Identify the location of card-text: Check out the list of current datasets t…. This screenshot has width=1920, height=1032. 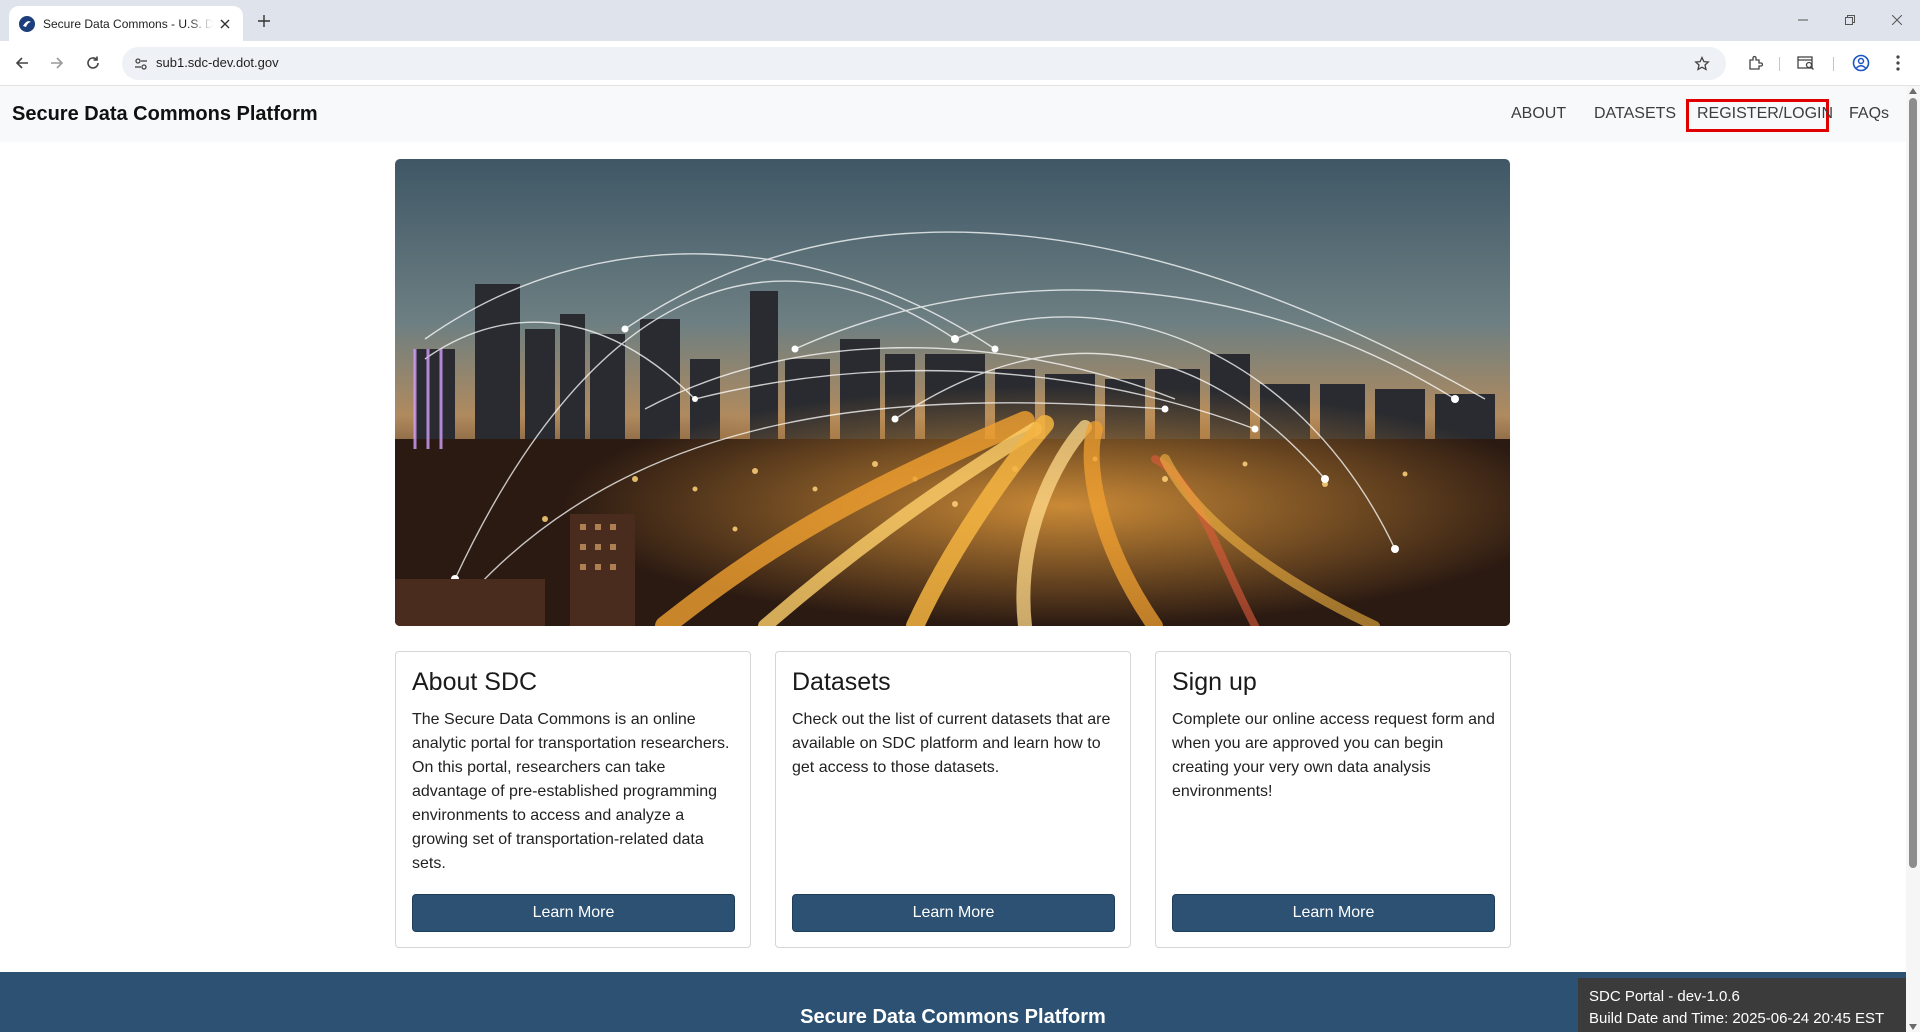
(951, 743).